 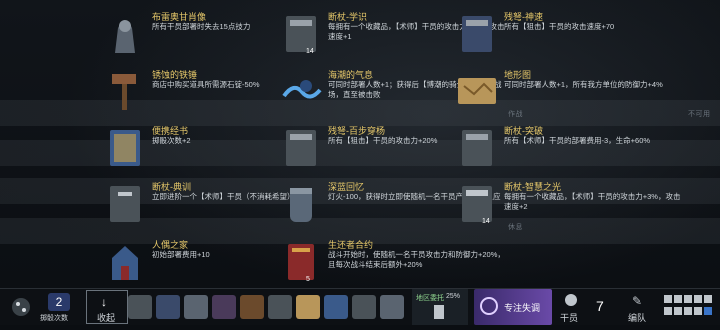 I want to click on focus-label: 专注失调, so click(x=522, y=308).